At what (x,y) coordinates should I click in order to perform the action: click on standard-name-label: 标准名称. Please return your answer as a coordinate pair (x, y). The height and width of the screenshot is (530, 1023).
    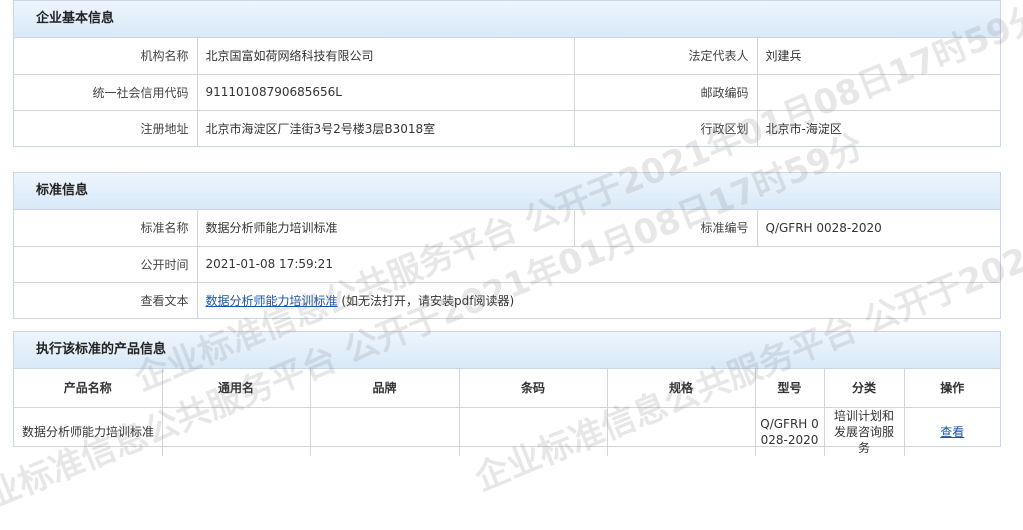
    Looking at the image, I should click on (106, 228).